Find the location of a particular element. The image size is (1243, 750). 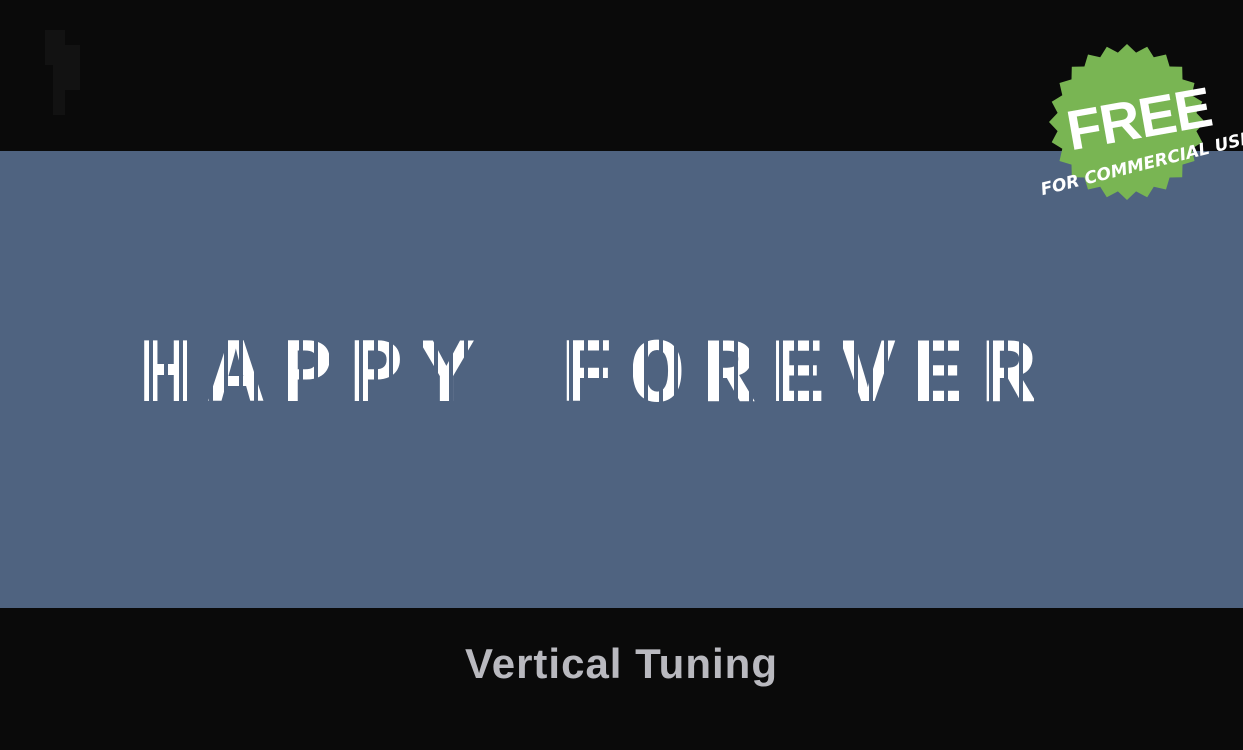

font-sample-text: HAPPY FOREVER is located at coordinates (628, 377).